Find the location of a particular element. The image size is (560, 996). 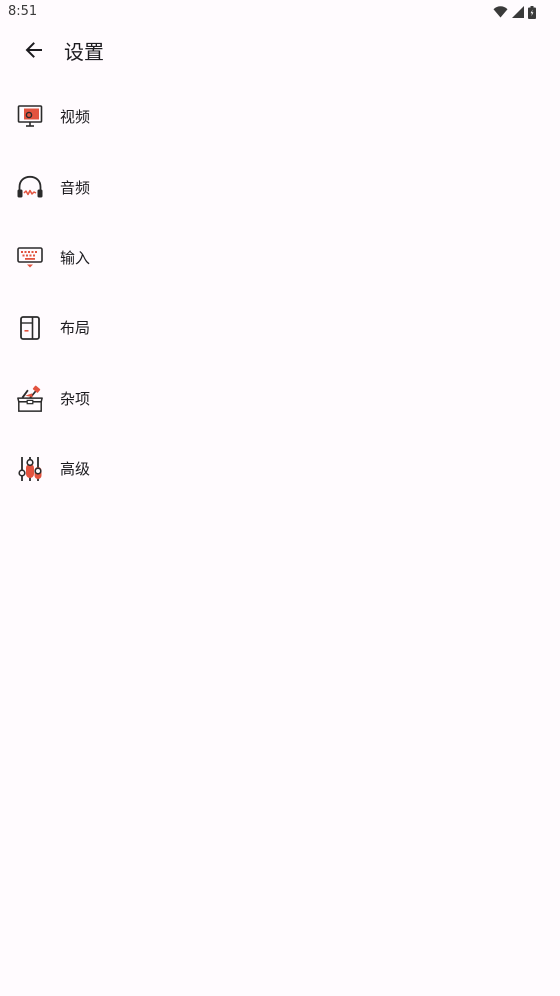

signal-icon is located at coordinates (518, 12).